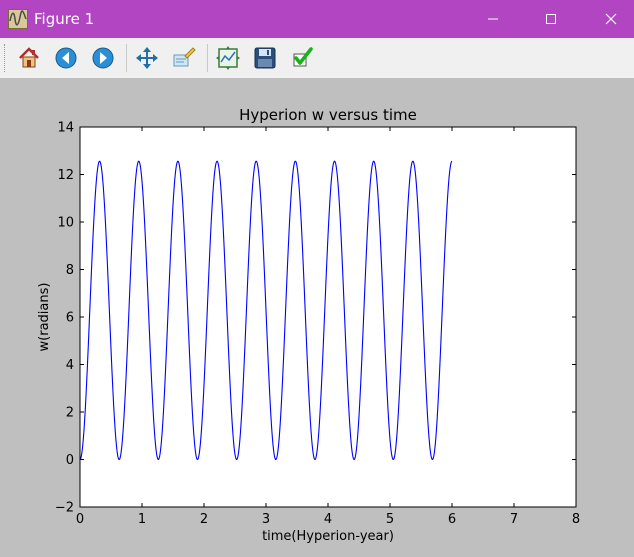 Image resolution: width=634 pixels, height=557 pixels. I want to click on move-icon, so click(147, 58).